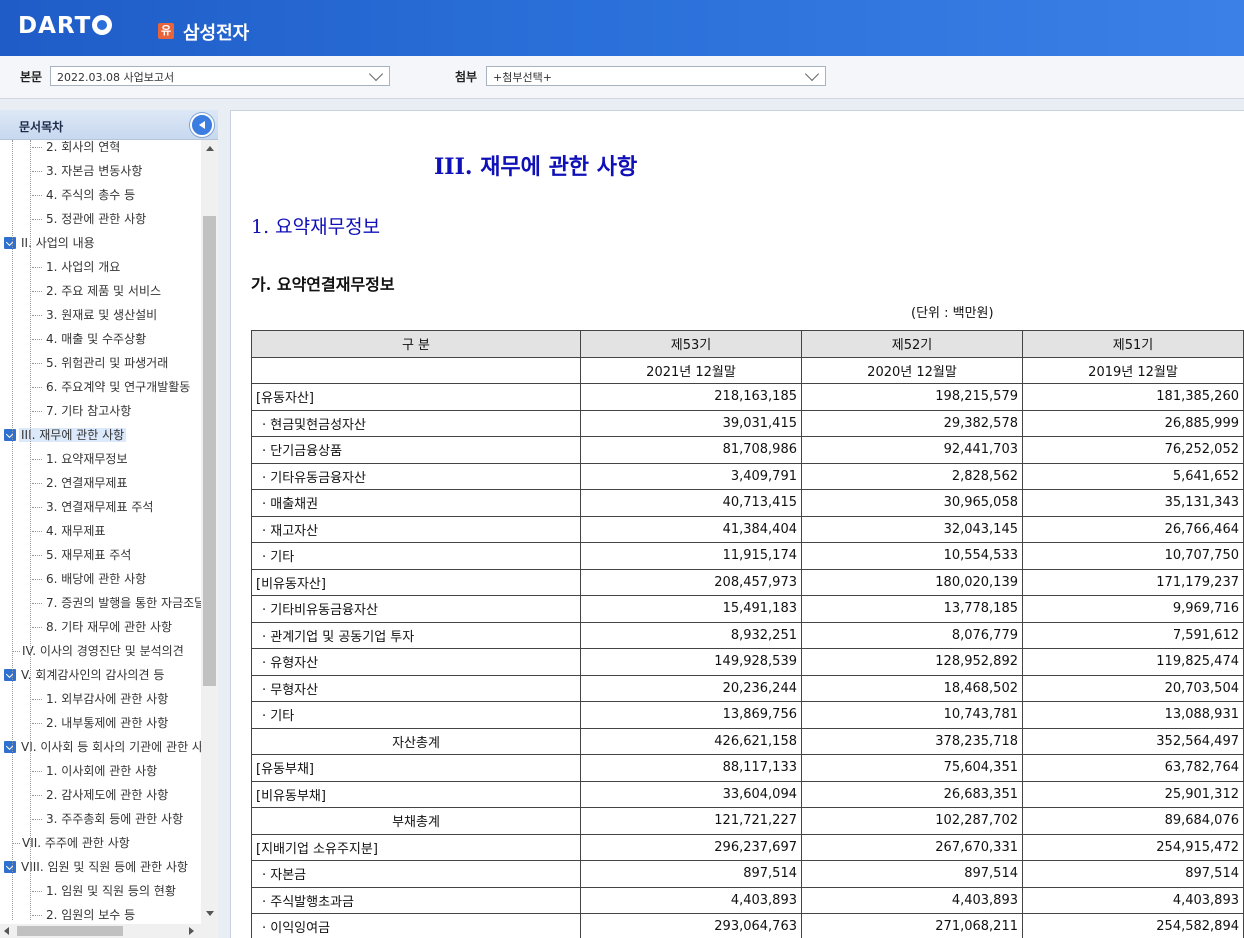  I want to click on scroll-right-icon, so click(191, 931).